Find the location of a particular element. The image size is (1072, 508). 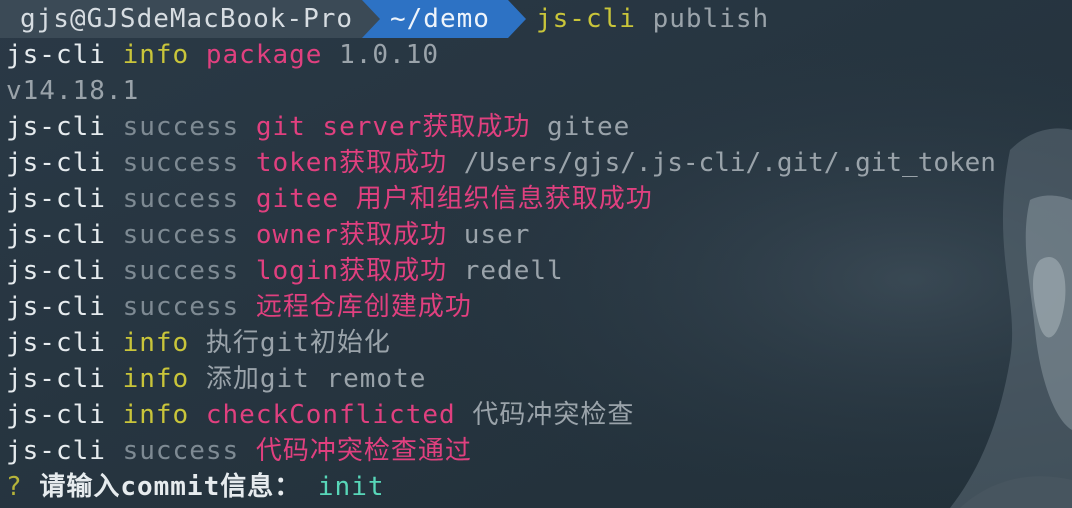

commit-message-prompt: ? 请输入commit信息： init is located at coordinates (195, 487).